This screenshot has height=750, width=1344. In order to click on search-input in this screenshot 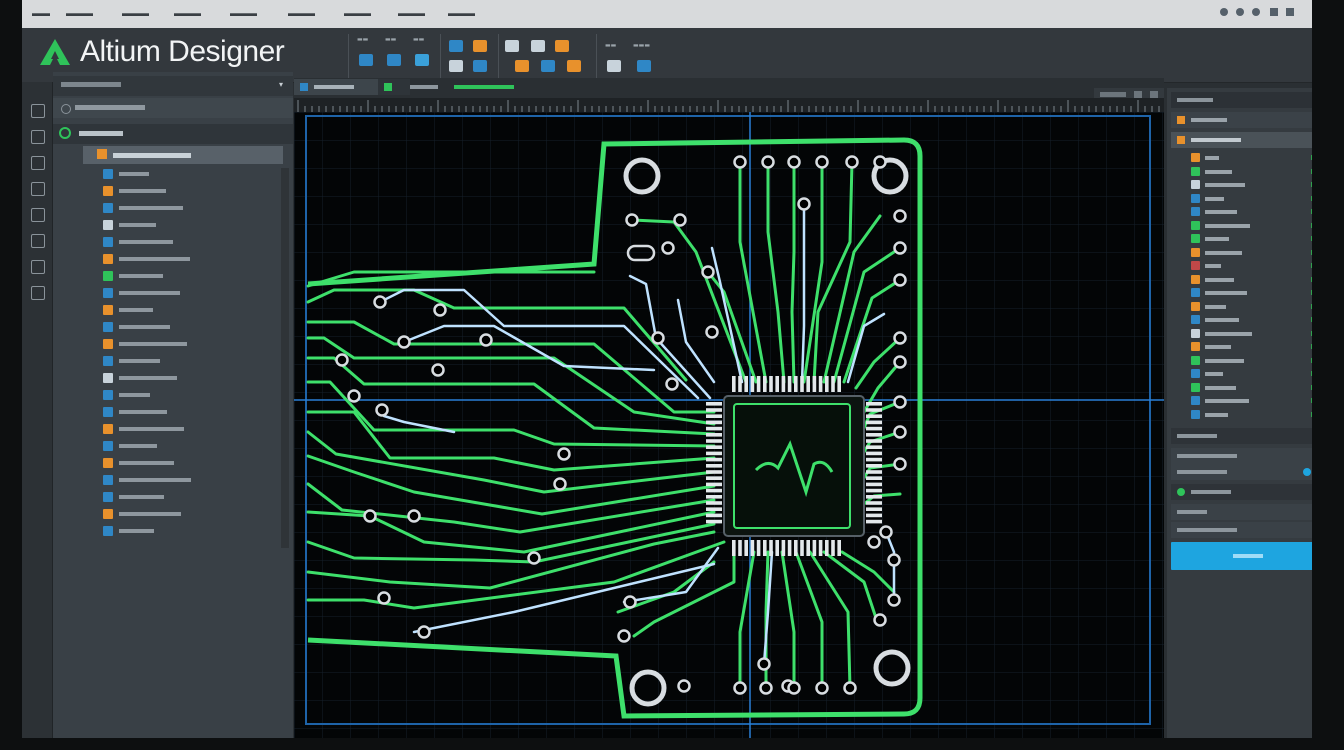, I will do `click(110, 107)`.